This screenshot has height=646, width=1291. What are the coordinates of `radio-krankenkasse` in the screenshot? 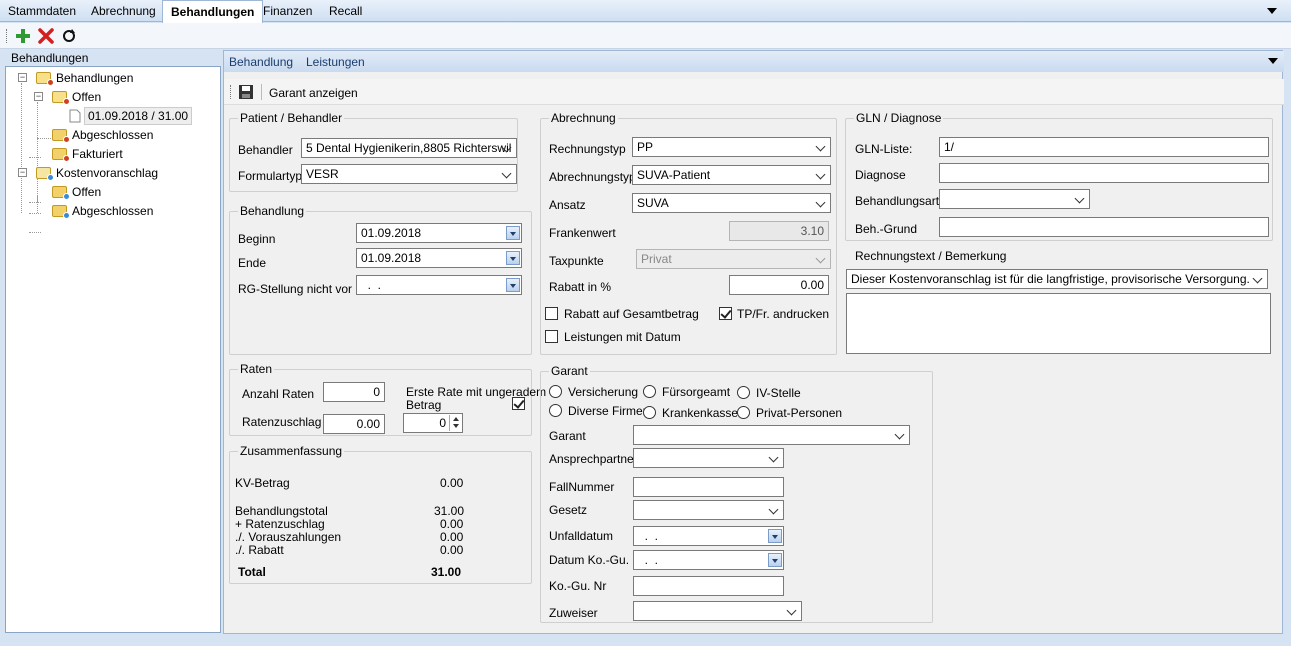 It's located at (649, 412).